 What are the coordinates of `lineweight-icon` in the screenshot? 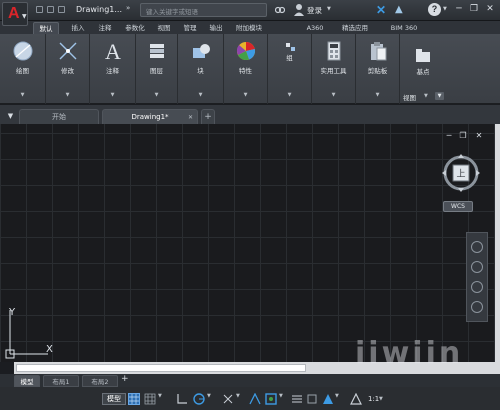 It's located at (297, 399).